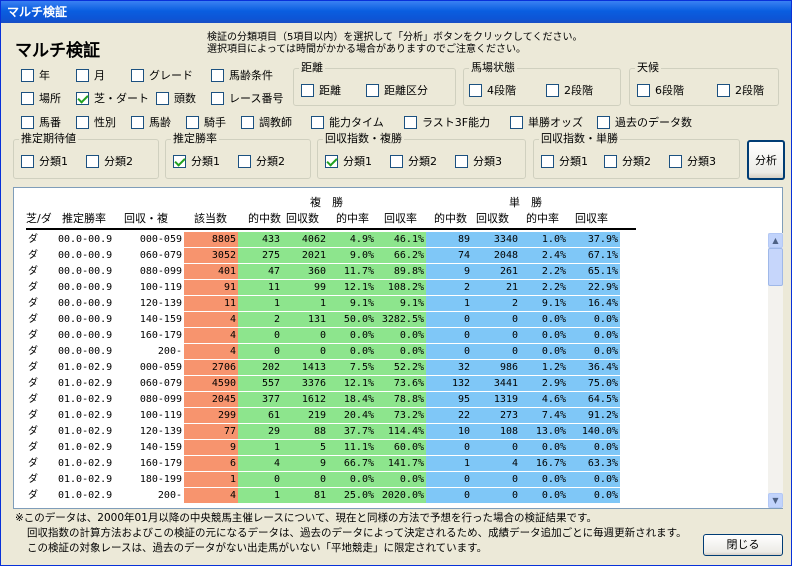  What do you see at coordinates (775, 240) in the screenshot?
I see `scroll-up-icon: ▲` at bounding box center [775, 240].